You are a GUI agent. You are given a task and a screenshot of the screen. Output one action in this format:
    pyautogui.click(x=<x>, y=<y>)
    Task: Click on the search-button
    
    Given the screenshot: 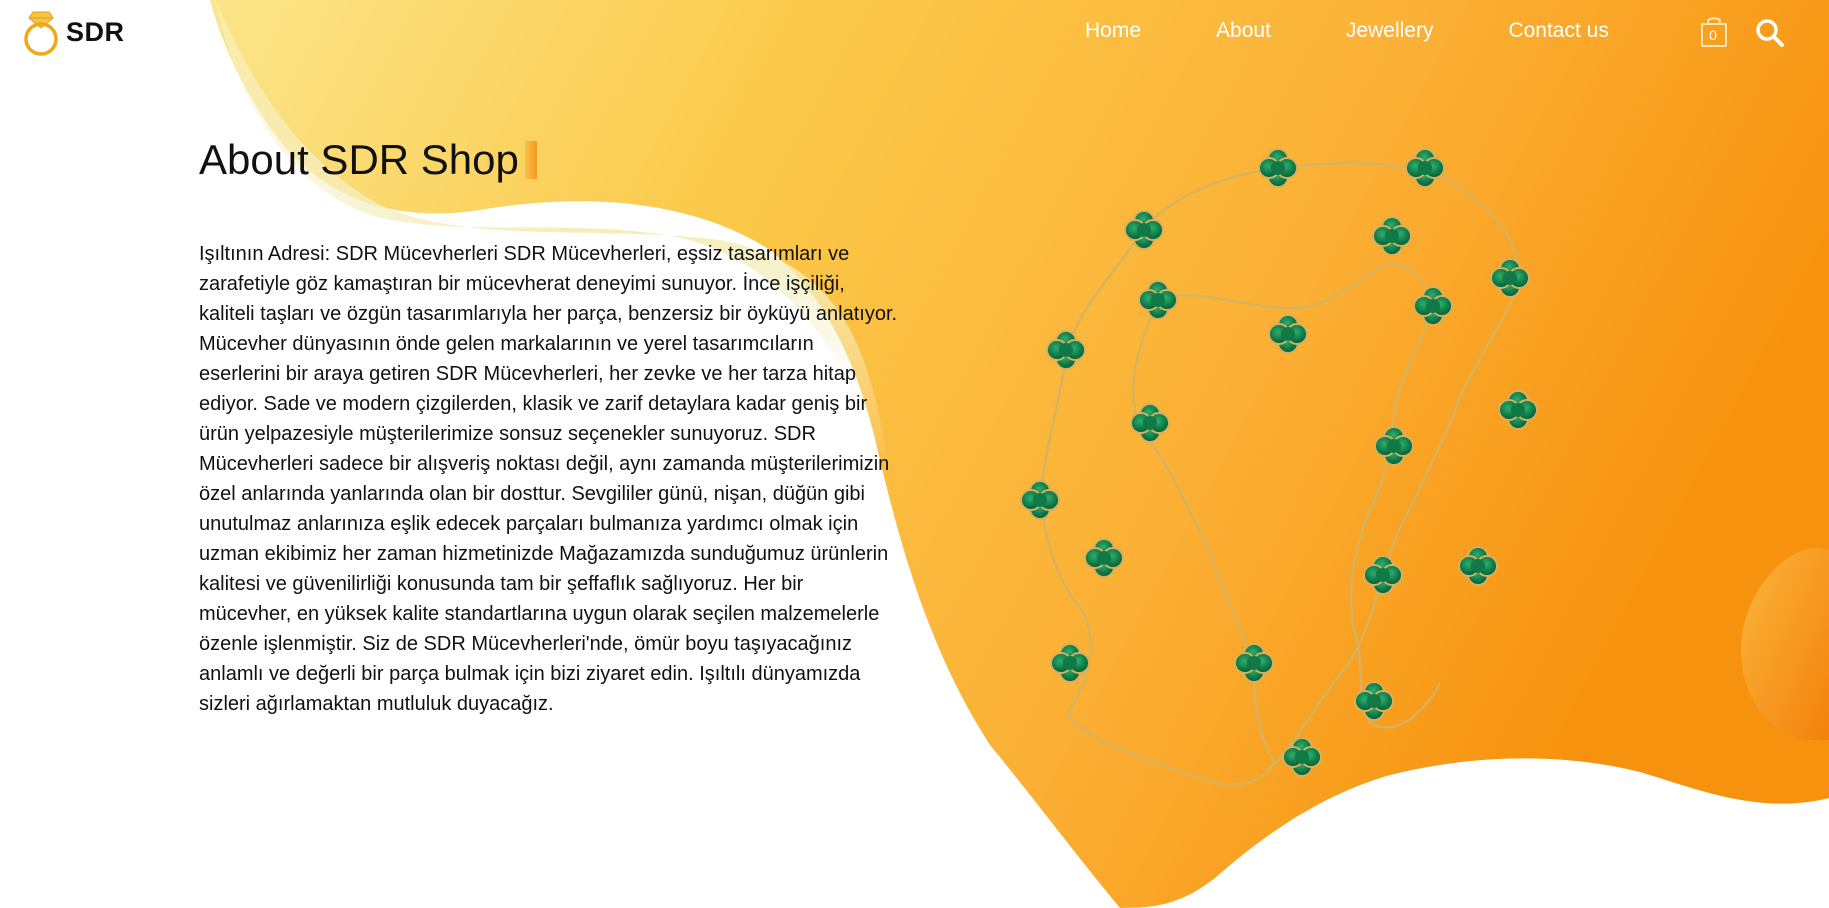 What is the action you would take?
    pyautogui.click(x=1770, y=33)
    